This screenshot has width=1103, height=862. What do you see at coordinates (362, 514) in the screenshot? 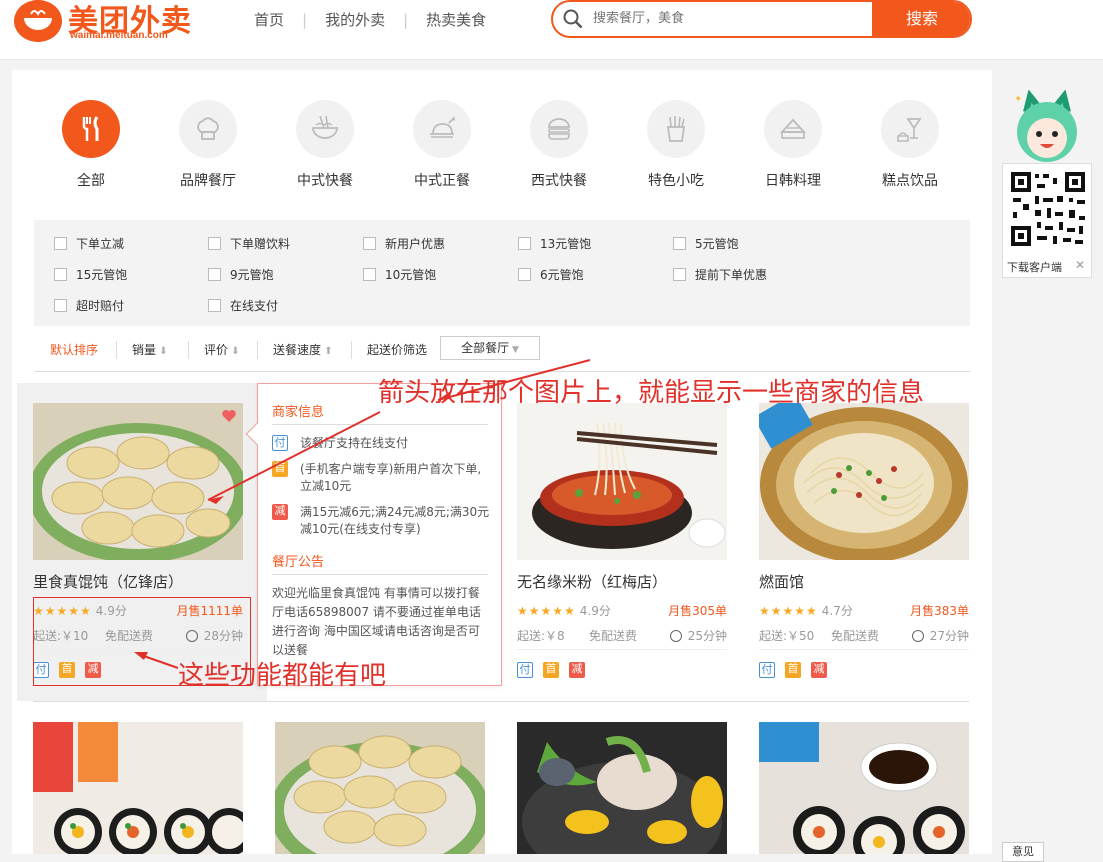
I see `annotation-arrows` at bounding box center [362, 514].